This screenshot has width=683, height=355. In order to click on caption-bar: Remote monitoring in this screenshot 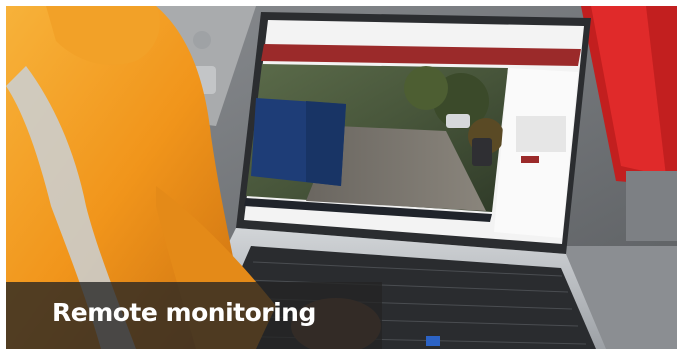, I will do `click(194, 315)`.